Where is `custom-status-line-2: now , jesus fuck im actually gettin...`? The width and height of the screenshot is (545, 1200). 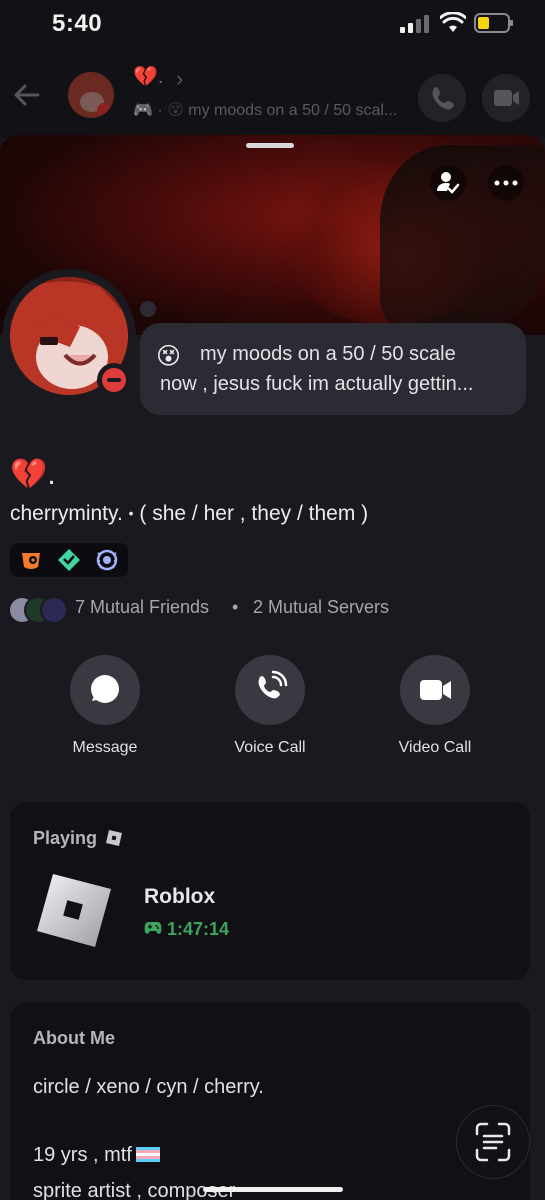 custom-status-line-2: now , jesus fuck im actually gettin... is located at coordinates (317, 384).